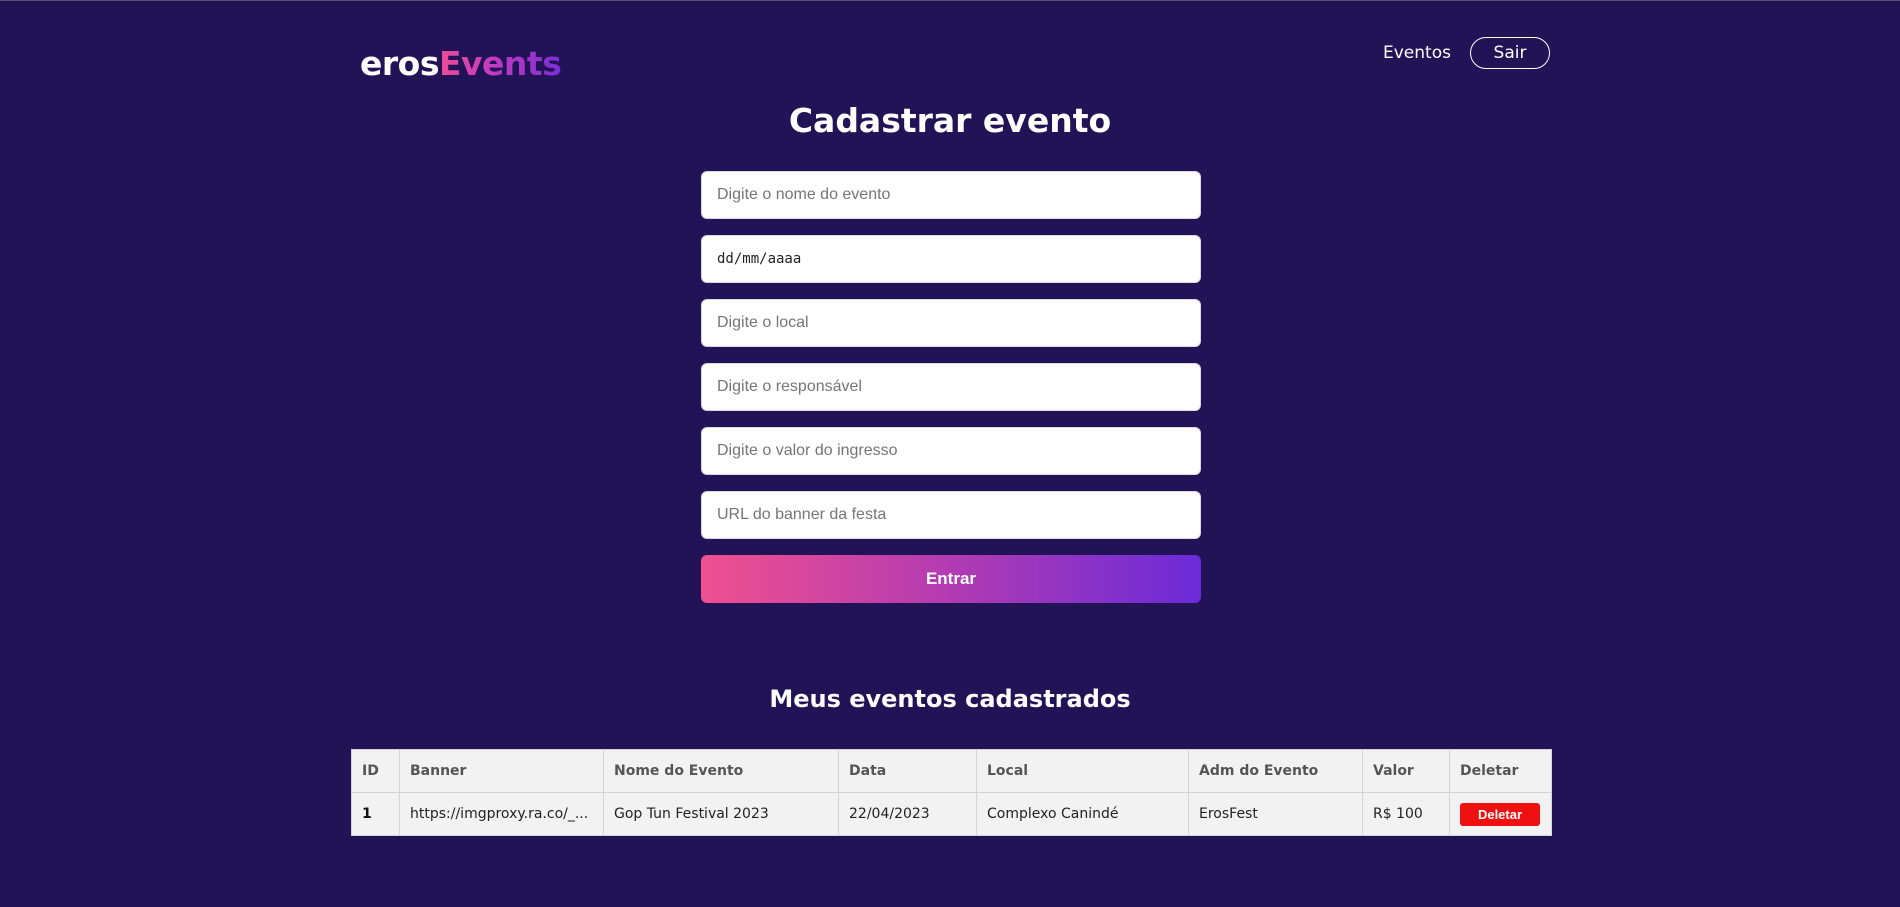 The image size is (1900, 907). What do you see at coordinates (1082, 771) in the screenshot?
I see `column-header-location: Local` at bounding box center [1082, 771].